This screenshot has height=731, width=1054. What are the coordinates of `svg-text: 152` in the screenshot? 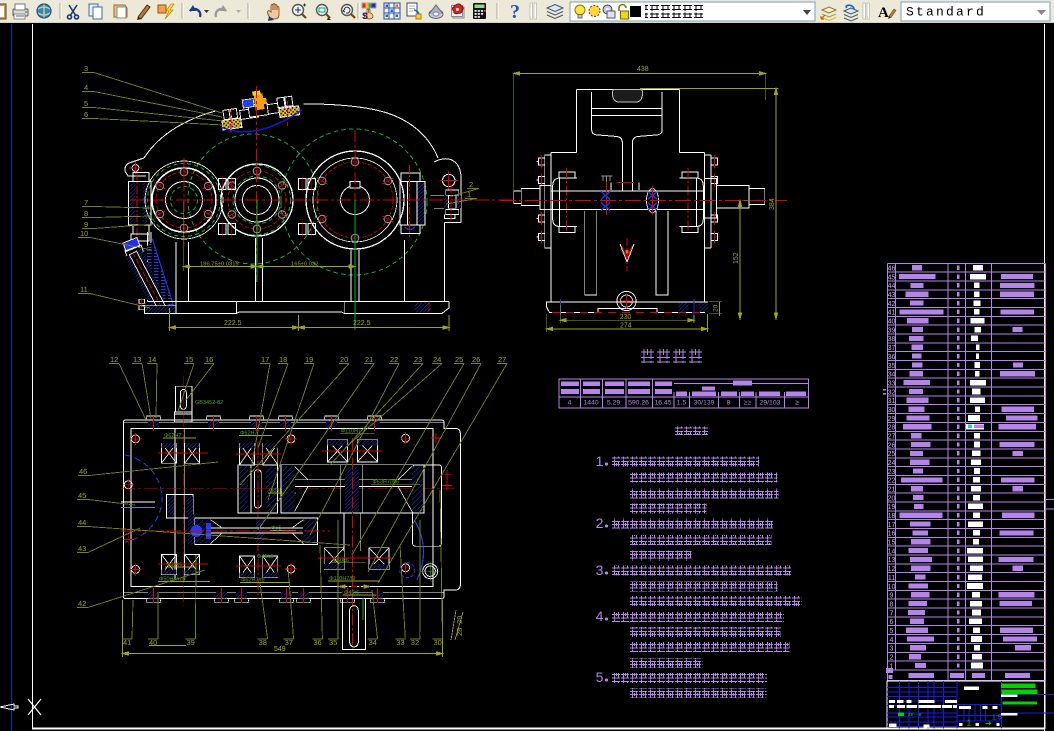 It's located at (736, 258).